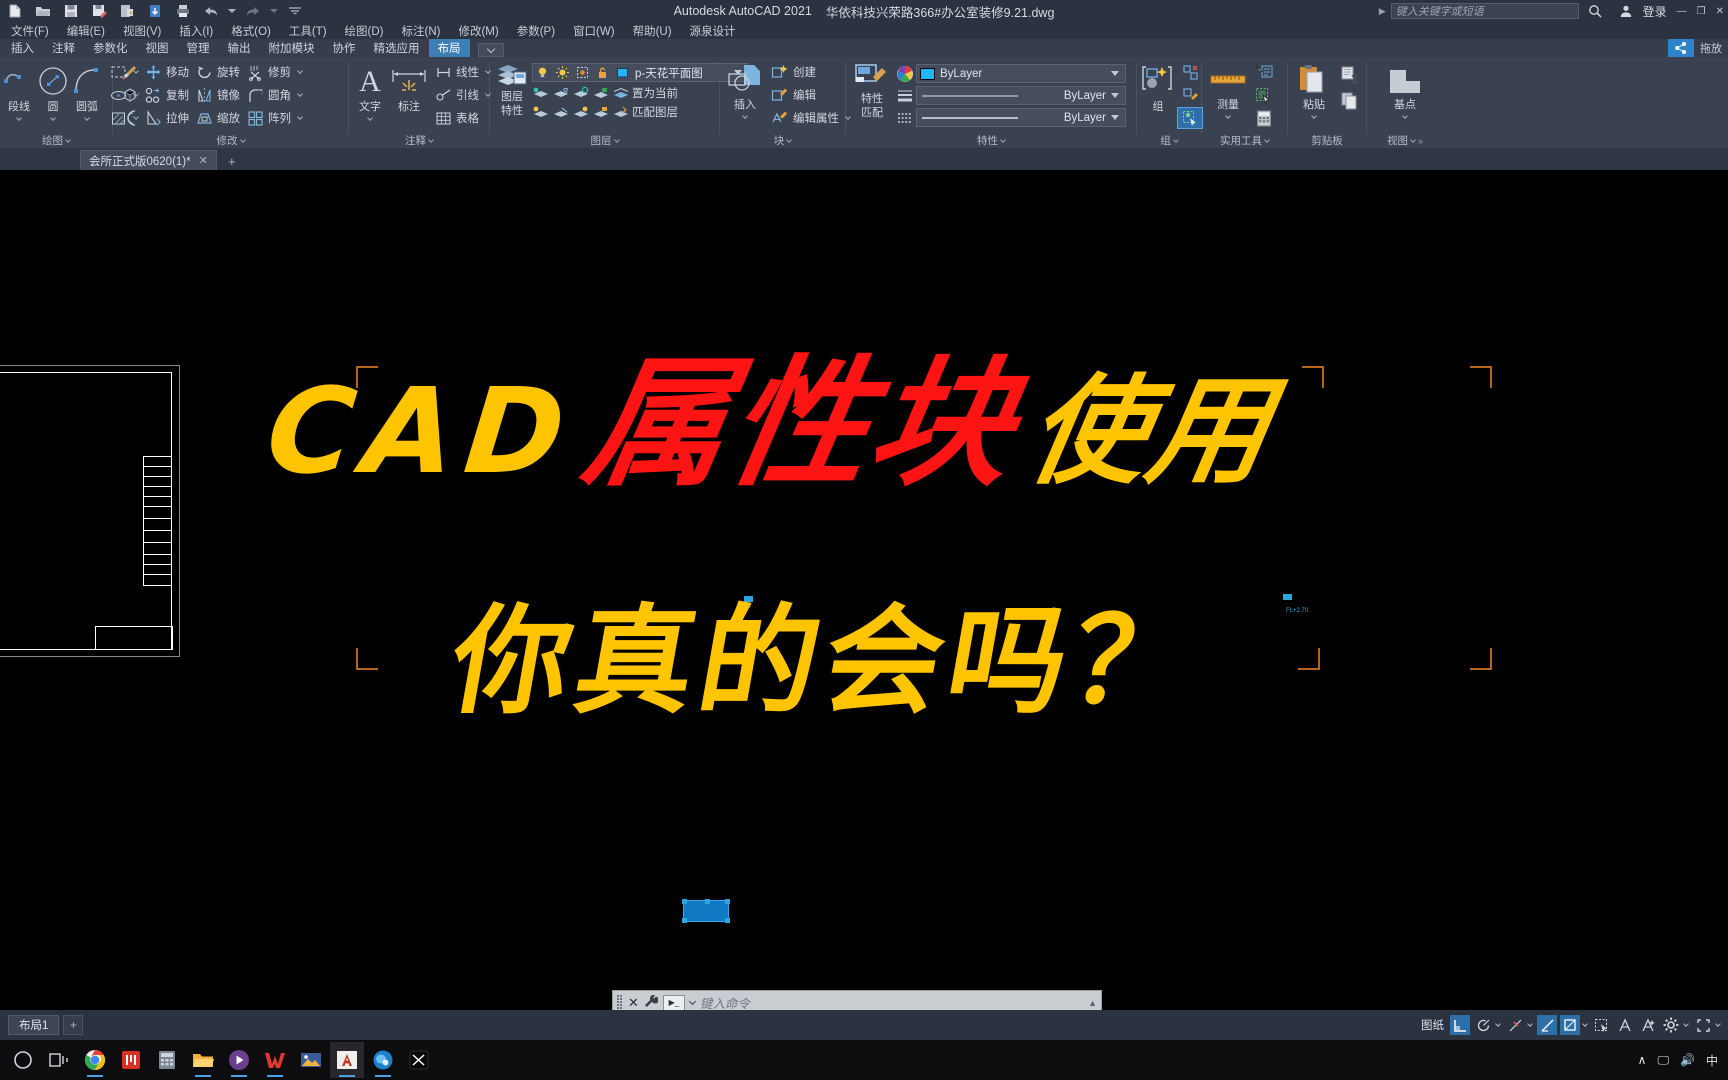 Image resolution: width=1728 pixels, height=1080 pixels. Describe the element at coordinates (1655, 11) in the screenshot. I see `login-button: 登录` at that location.